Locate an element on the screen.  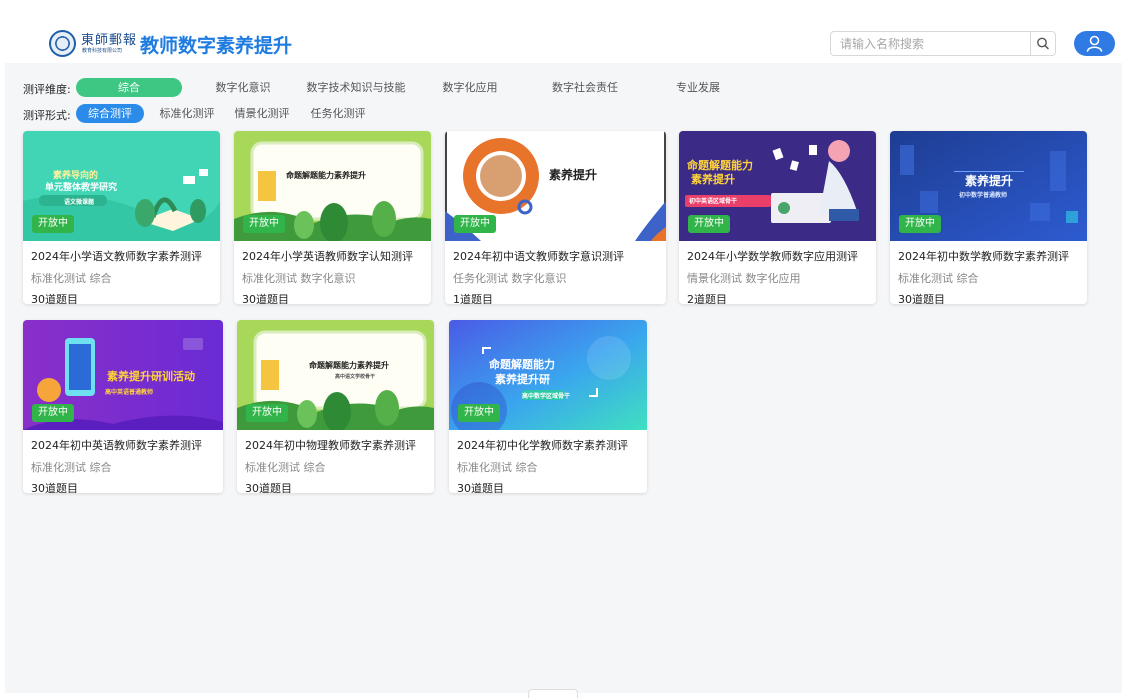
format-option-task: 任务化测评 is located at coordinates (338, 113).